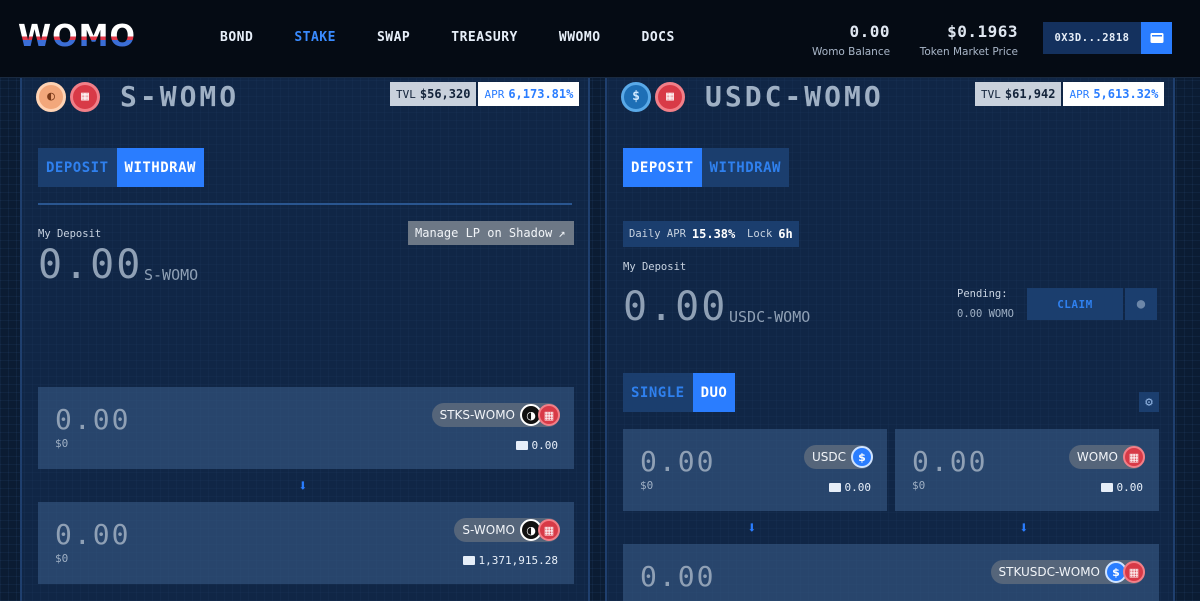 This screenshot has width=1200, height=601. I want to click on nav-docs: DOCS, so click(658, 38).